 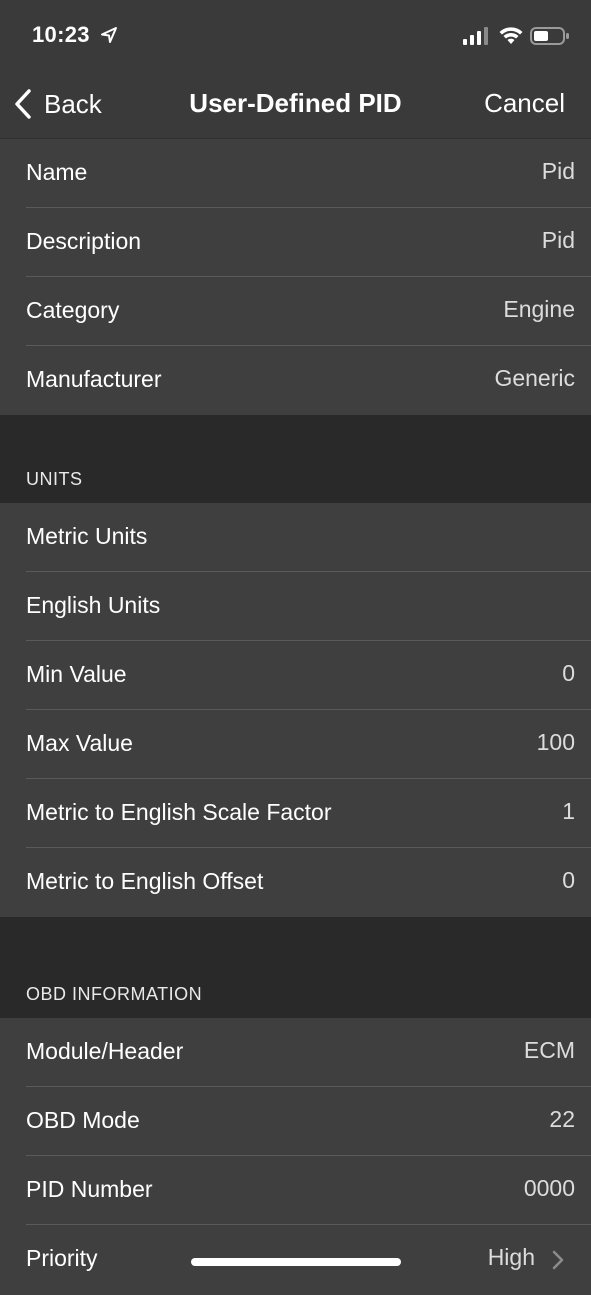 I want to click on category-row: Category Engine, so click(x=295, y=311).